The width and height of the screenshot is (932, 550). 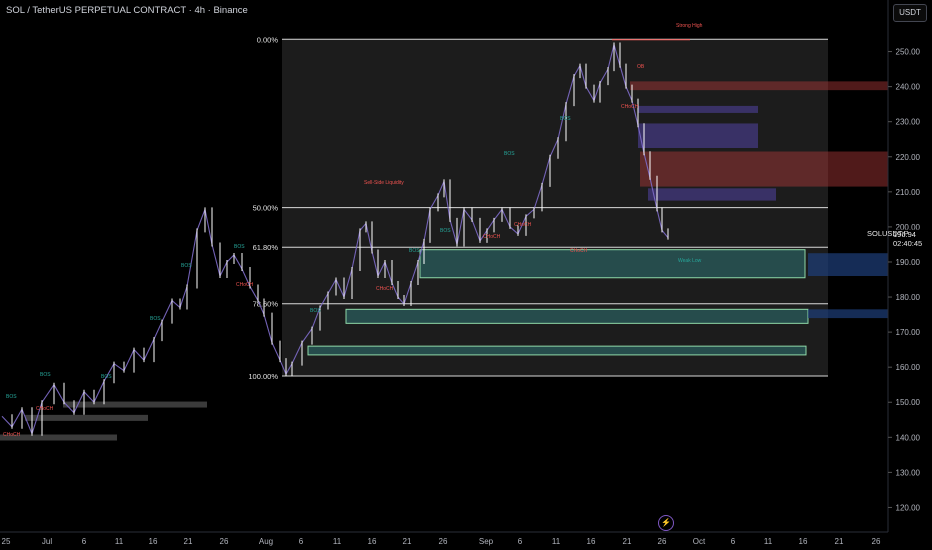 I want to click on fib-label: 0.00%, so click(x=268, y=39).